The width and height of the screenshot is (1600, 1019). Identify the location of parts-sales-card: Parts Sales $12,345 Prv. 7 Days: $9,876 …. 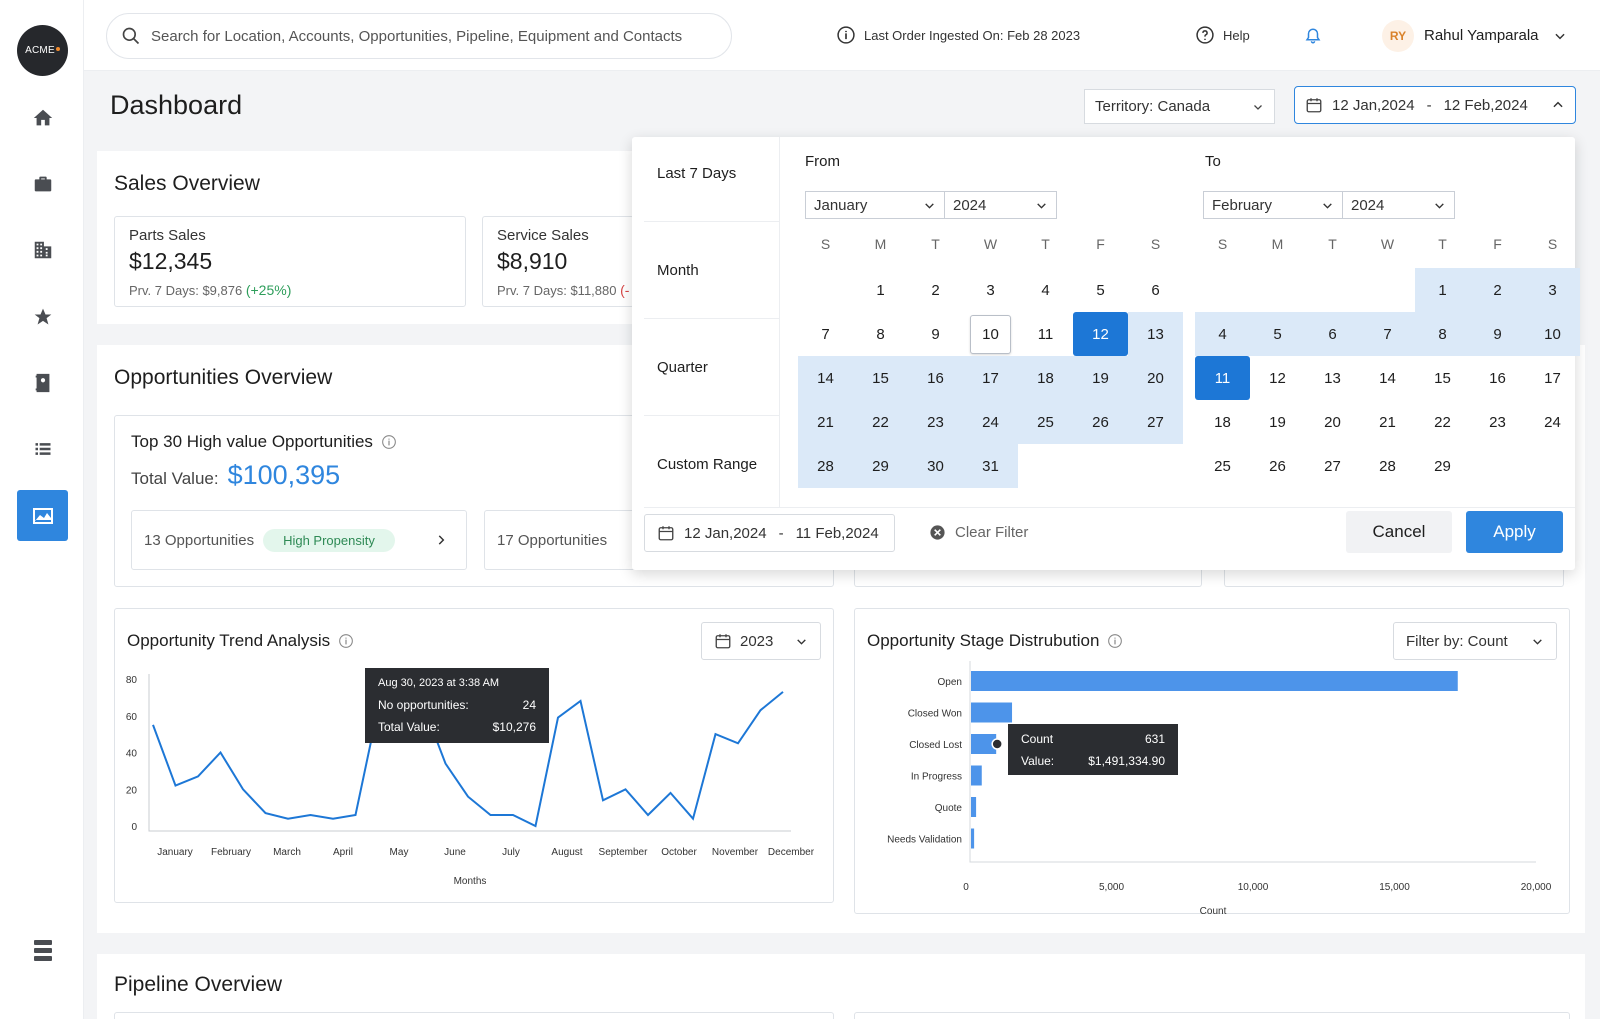
(290, 261).